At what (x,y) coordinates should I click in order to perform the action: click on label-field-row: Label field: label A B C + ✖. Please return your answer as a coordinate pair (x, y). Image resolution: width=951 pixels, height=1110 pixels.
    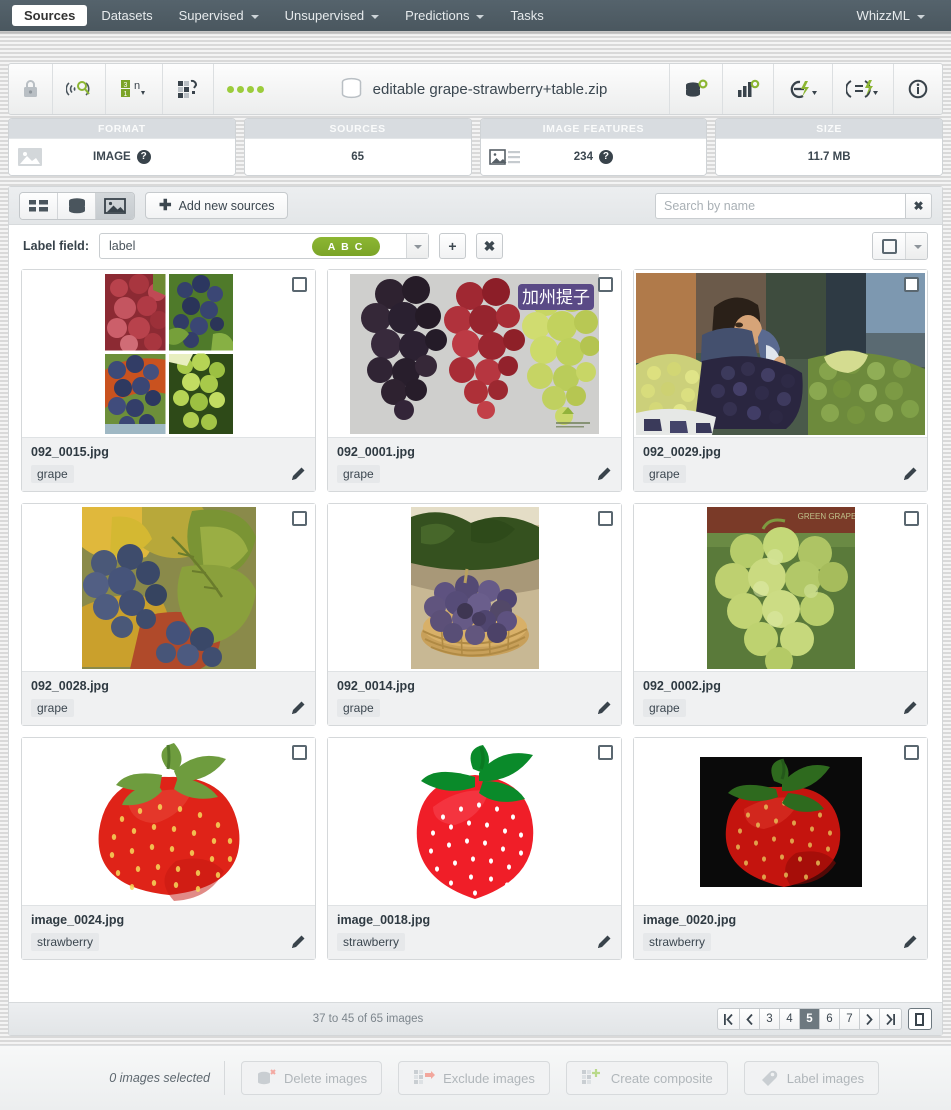
    Looking at the image, I should click on (475, 246).